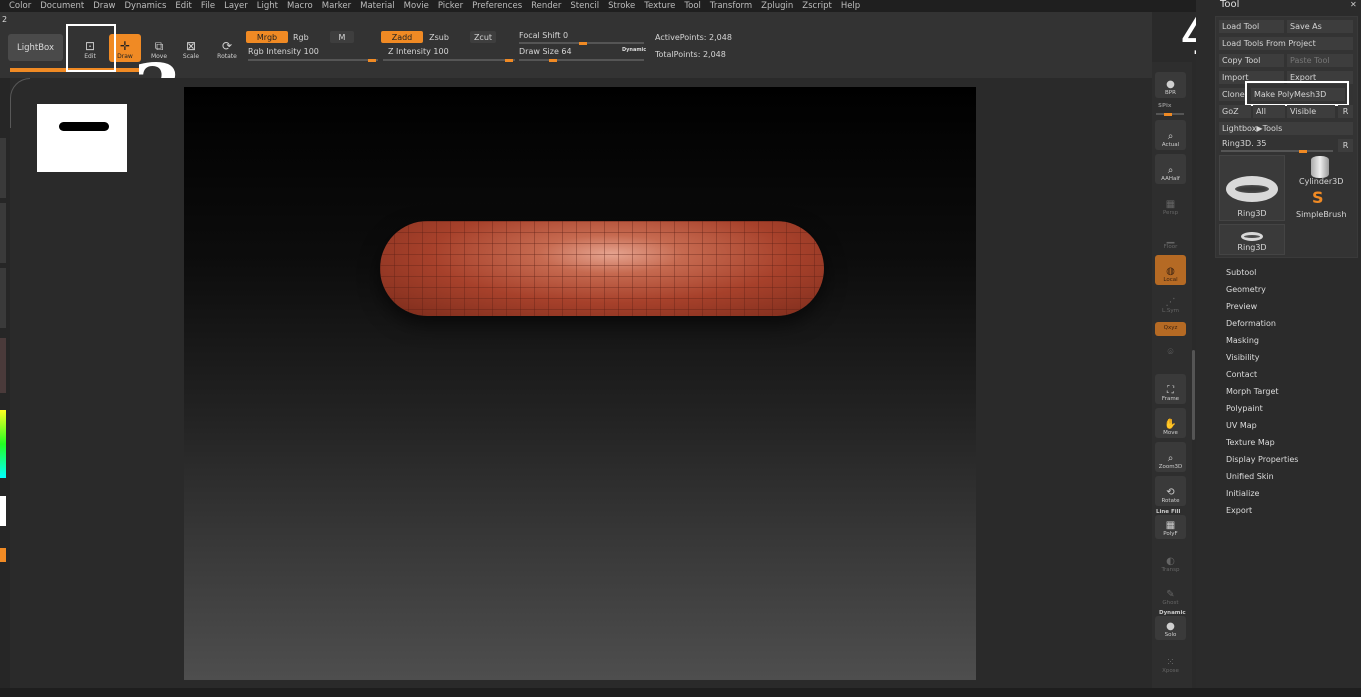 The image size is (1361, 697). I want to click on menu-item-material: Material, so click(377, 6).